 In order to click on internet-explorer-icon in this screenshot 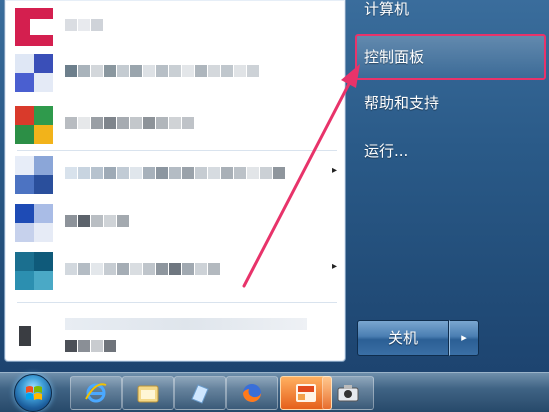, I will do `click(96, 393)`.